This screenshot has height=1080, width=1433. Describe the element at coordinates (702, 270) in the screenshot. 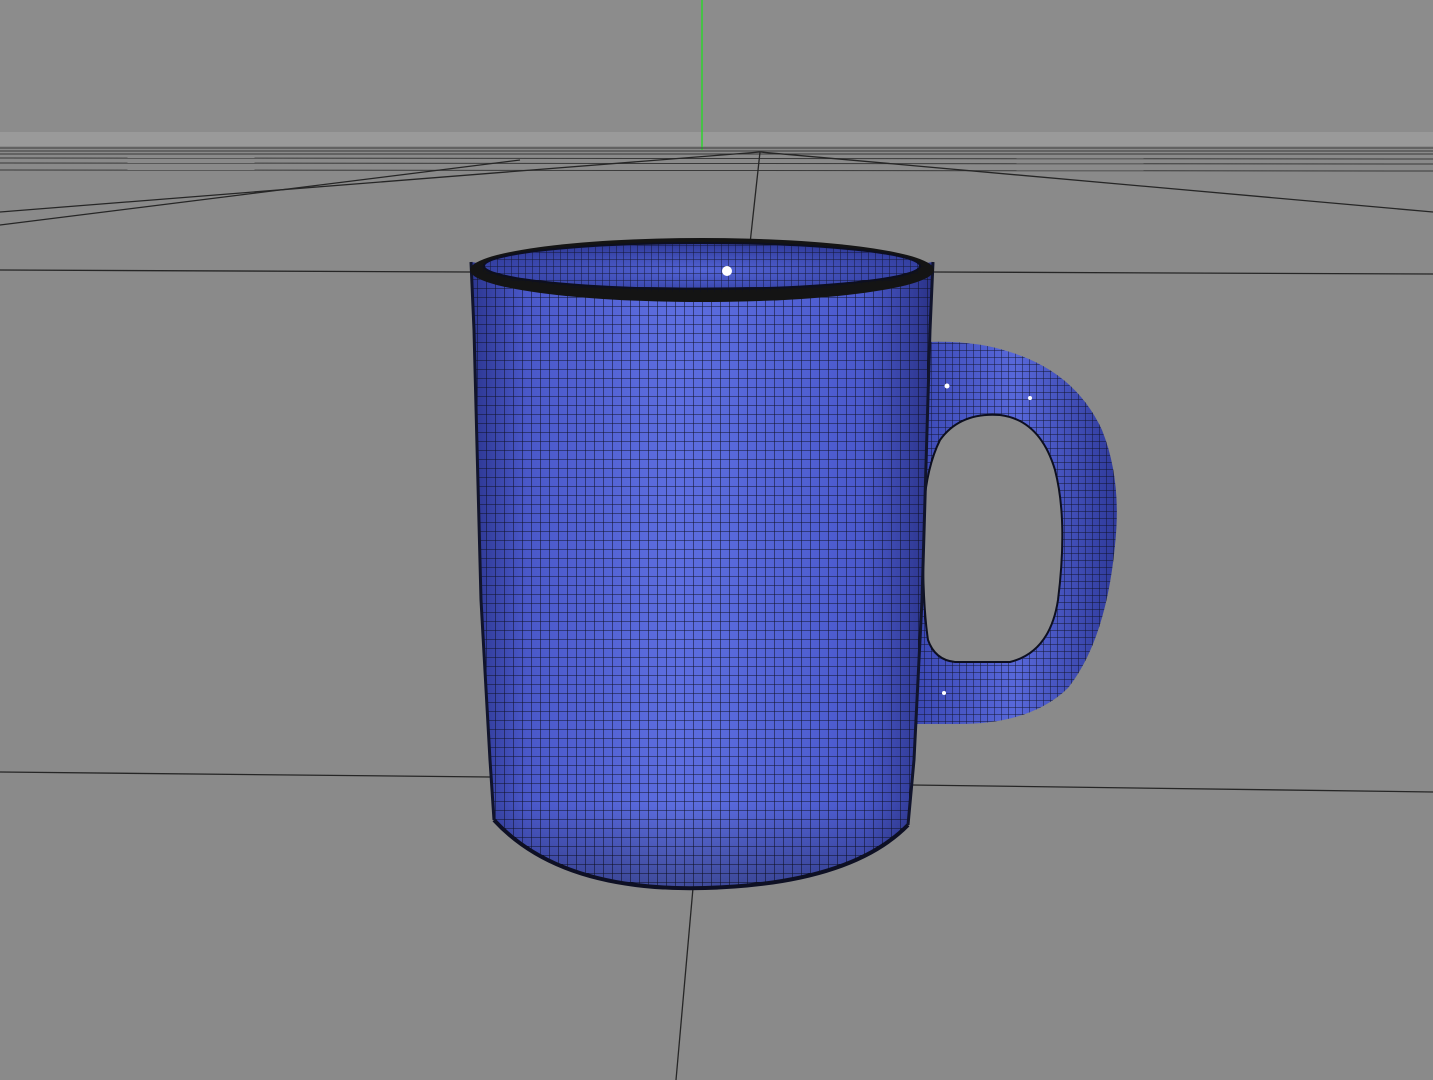

I see `mug-rim` at that location.